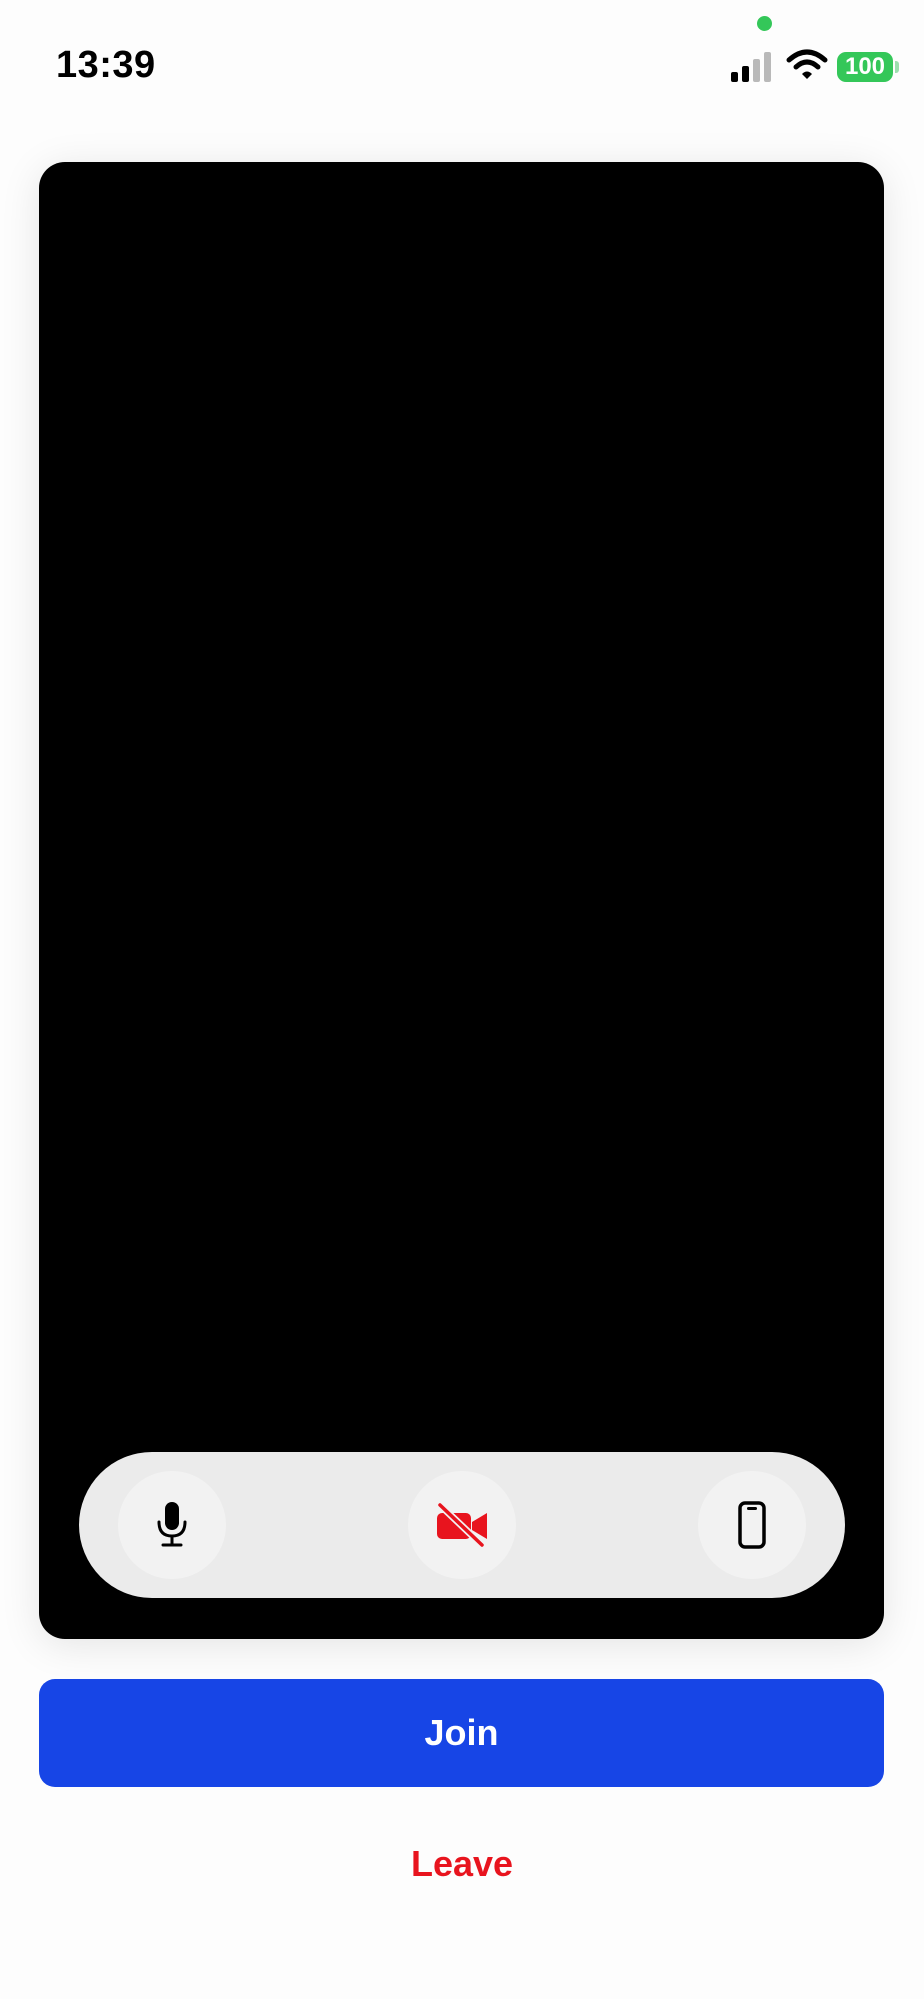 This screenshot has height=1999, width=924. I want to click on device-icon, so click(752, 1525).